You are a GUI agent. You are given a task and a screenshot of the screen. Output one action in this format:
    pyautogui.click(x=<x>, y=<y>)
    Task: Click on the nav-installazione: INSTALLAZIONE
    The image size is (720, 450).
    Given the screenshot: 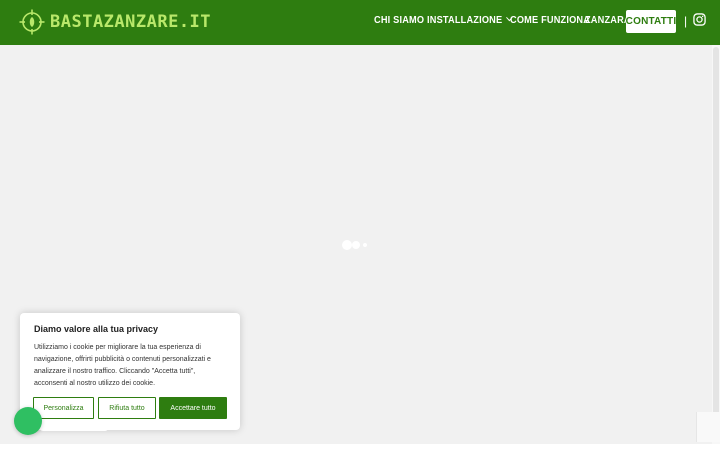 What is the action you would take?
    pyautogui.click(x=470, y=20)
    